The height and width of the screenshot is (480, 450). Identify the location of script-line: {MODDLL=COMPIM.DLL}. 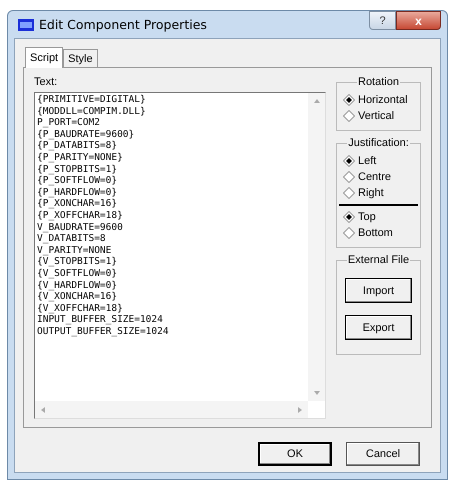
(91, 112).